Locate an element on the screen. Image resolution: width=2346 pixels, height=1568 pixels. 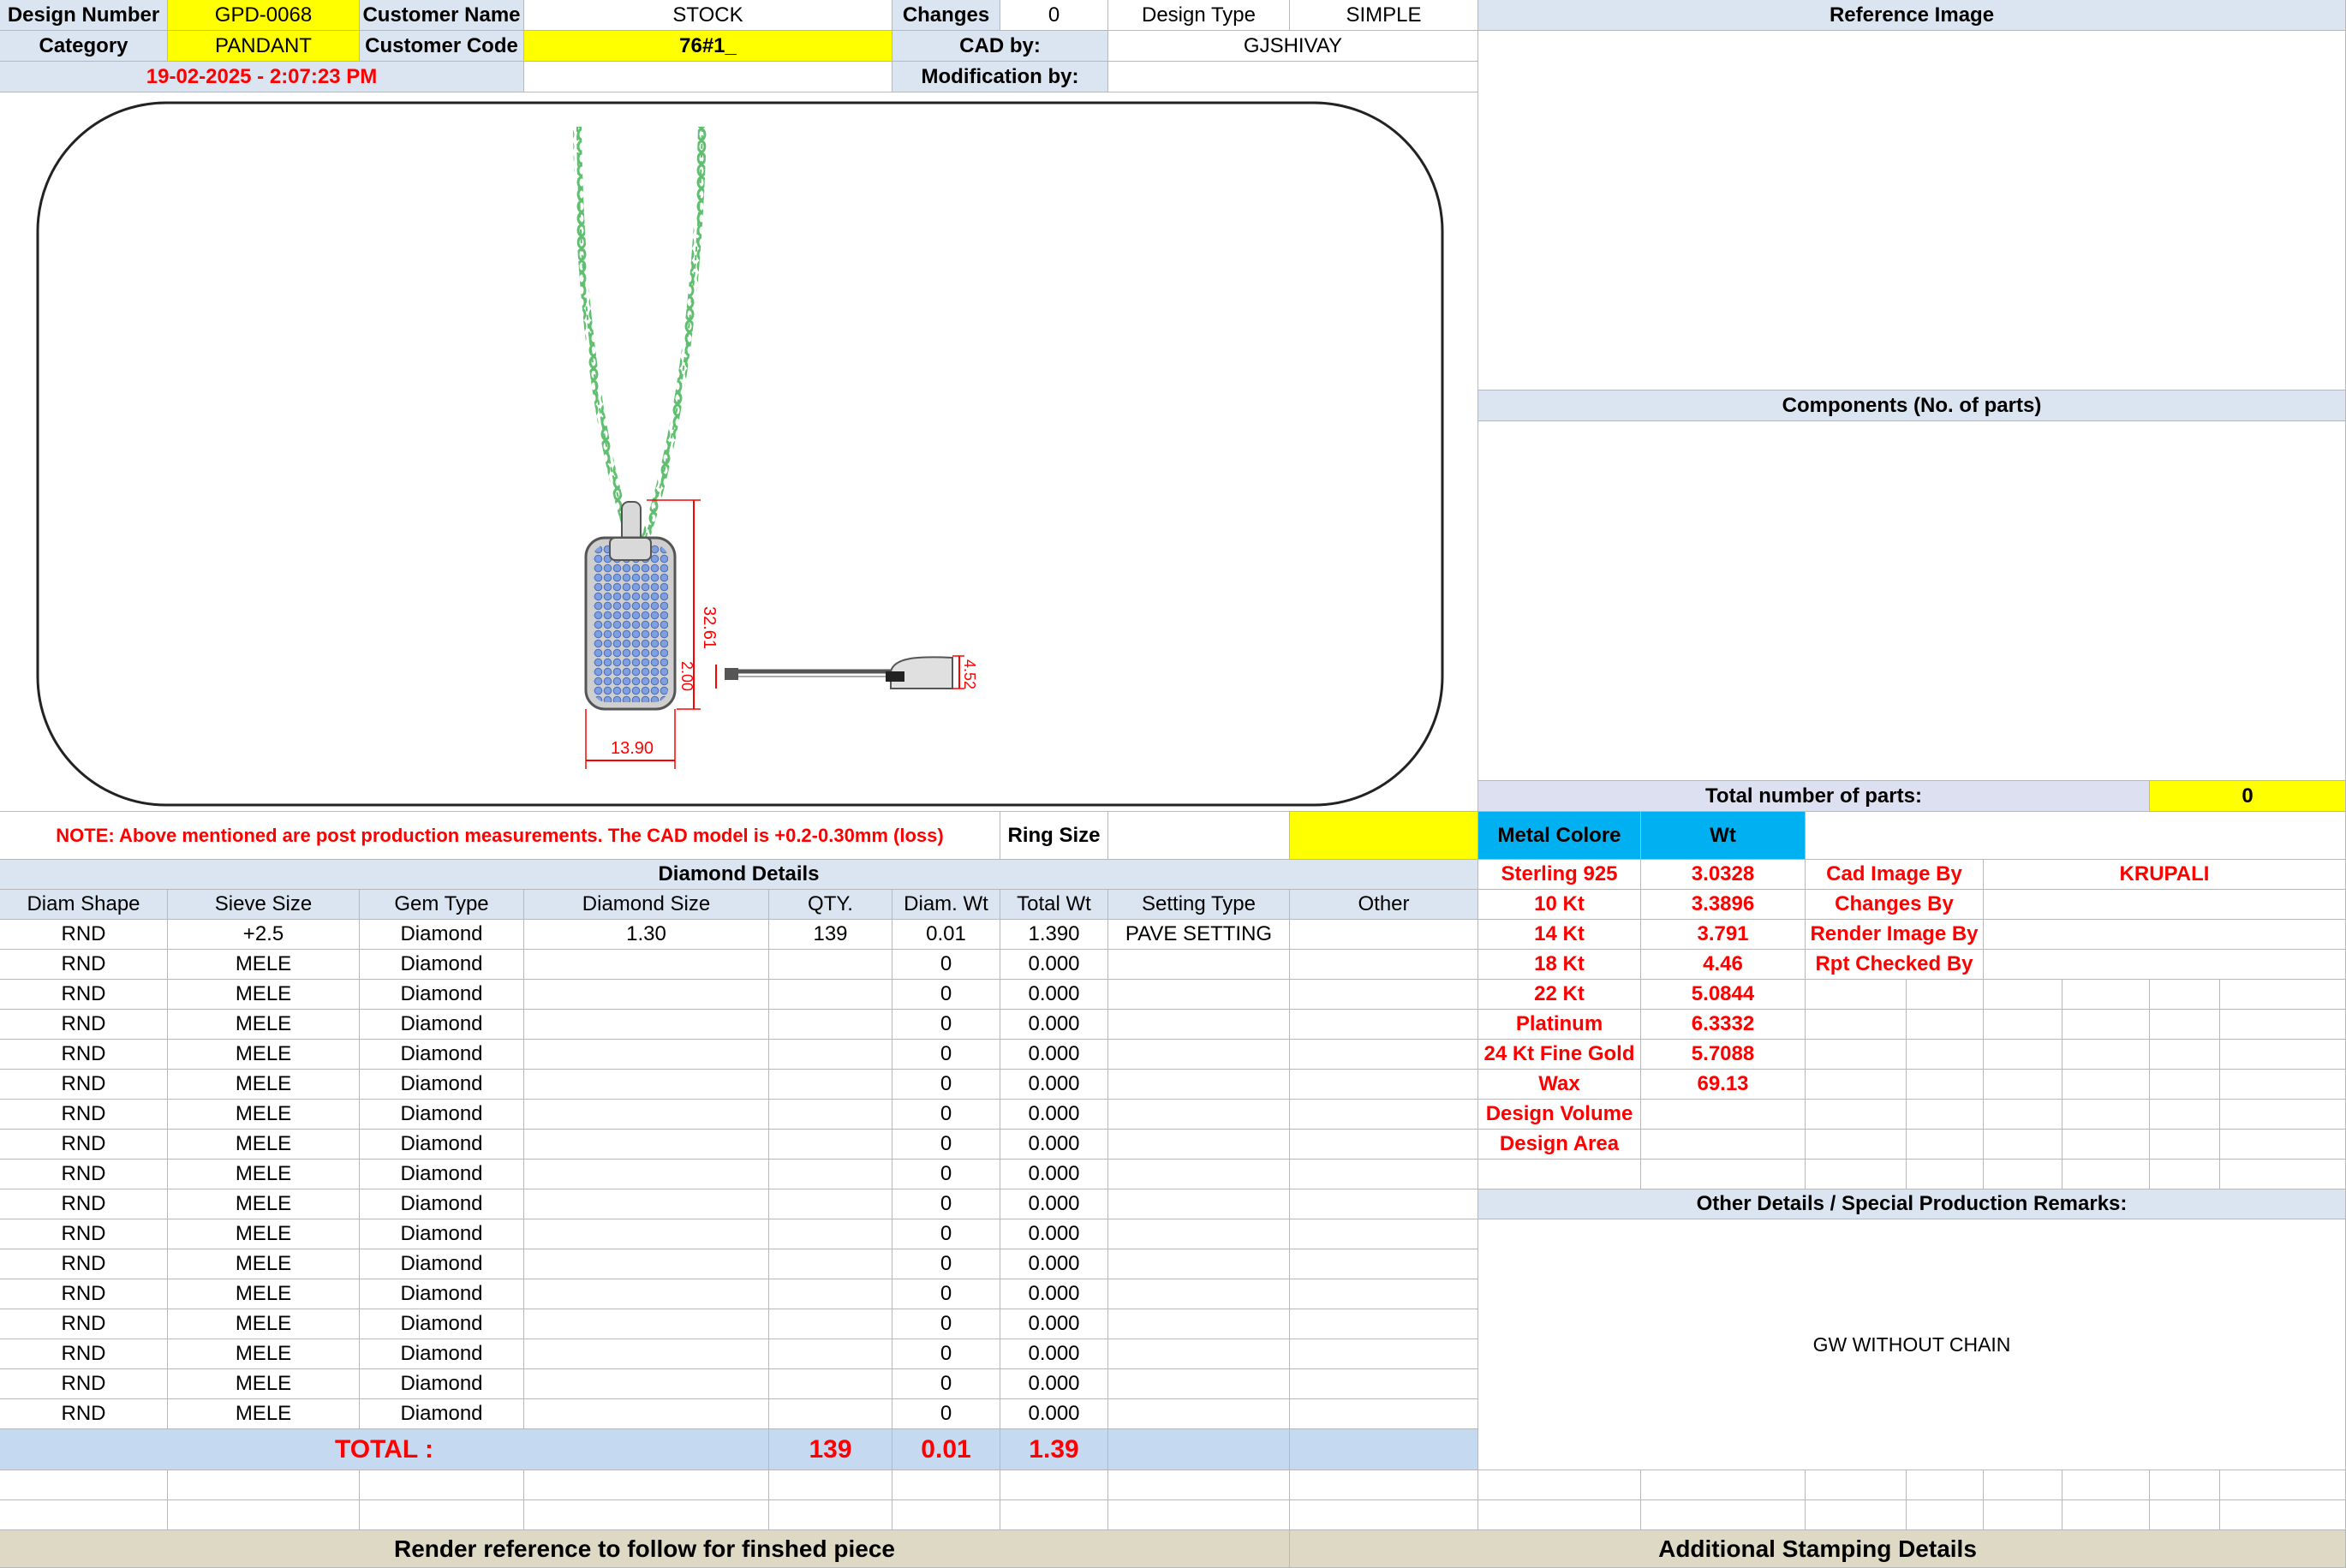
remarks-text: GW WITHOUT CHAIN is located at coordinates (1912, 1344).